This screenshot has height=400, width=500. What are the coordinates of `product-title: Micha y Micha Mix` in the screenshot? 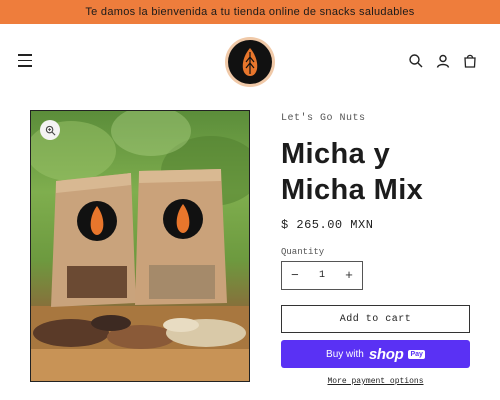 It's located at (352, 172).